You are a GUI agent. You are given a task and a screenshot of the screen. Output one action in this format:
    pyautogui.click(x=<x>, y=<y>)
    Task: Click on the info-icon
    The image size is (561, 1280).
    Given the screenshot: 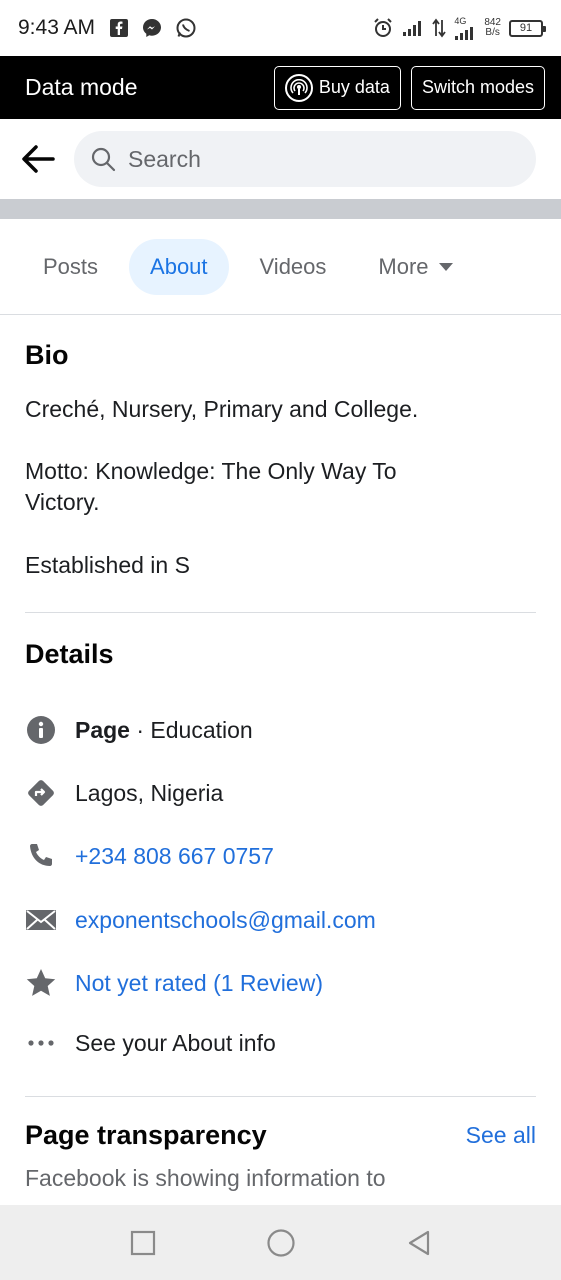 What is the action you would take?
    pyautogui.click(x=41, y=730)
    